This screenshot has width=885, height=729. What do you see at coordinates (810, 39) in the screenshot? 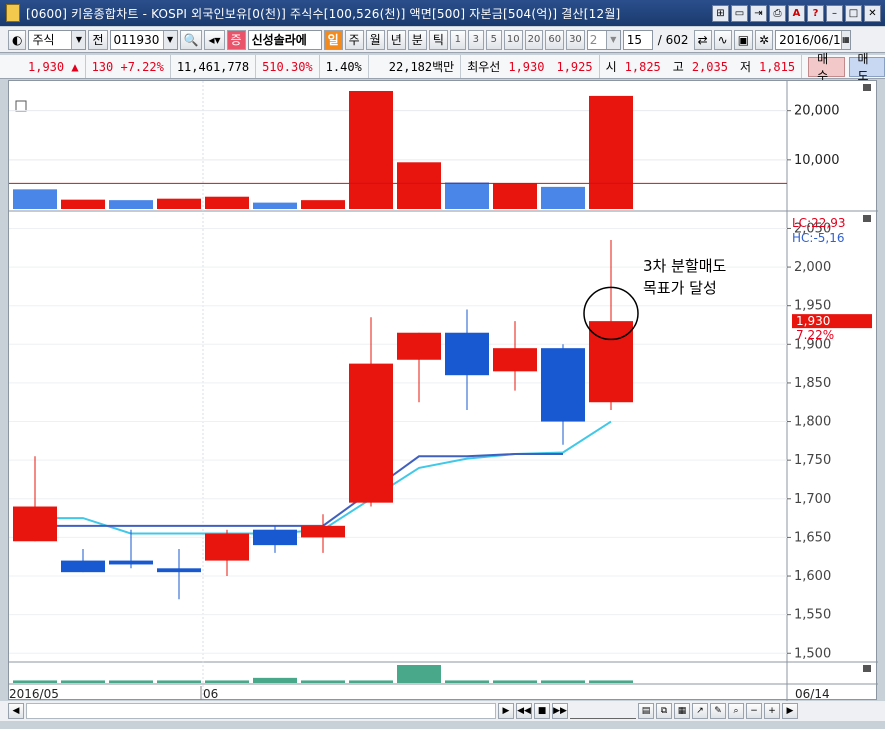
I see `date-value: 2016/06/1` at bounding box center [810, 39].